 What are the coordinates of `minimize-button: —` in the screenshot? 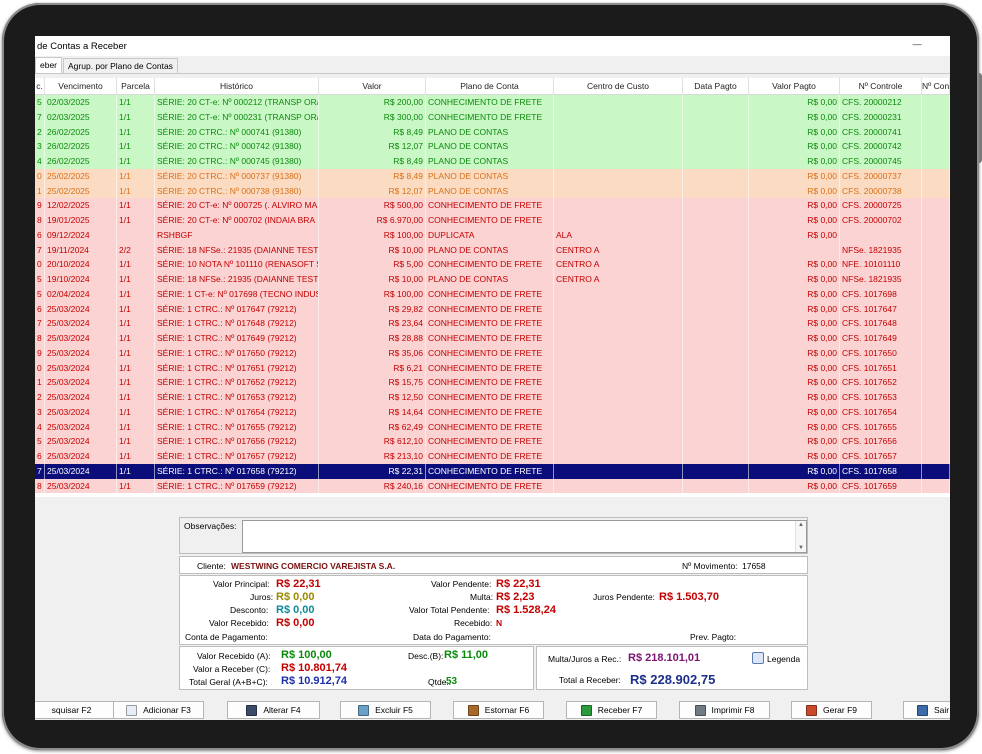 It's located at (917, 45).